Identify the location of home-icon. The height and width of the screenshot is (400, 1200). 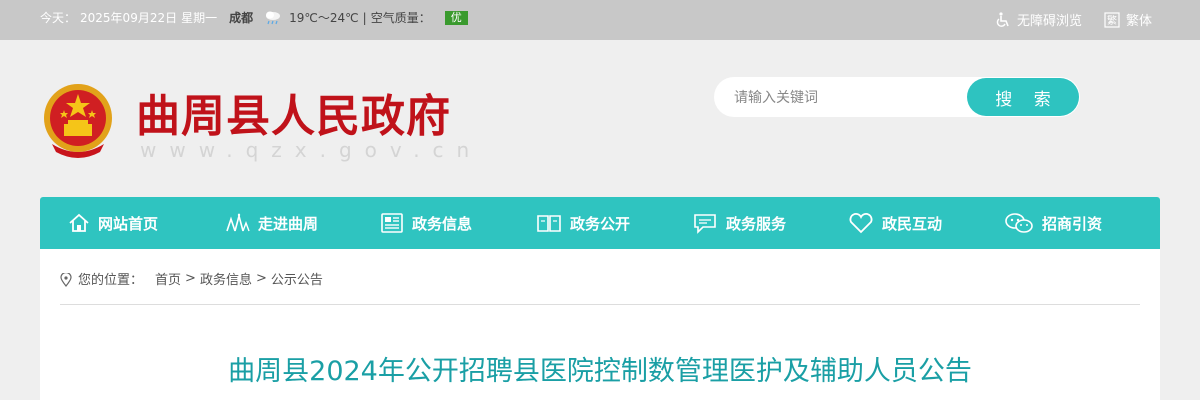
(79, 222).